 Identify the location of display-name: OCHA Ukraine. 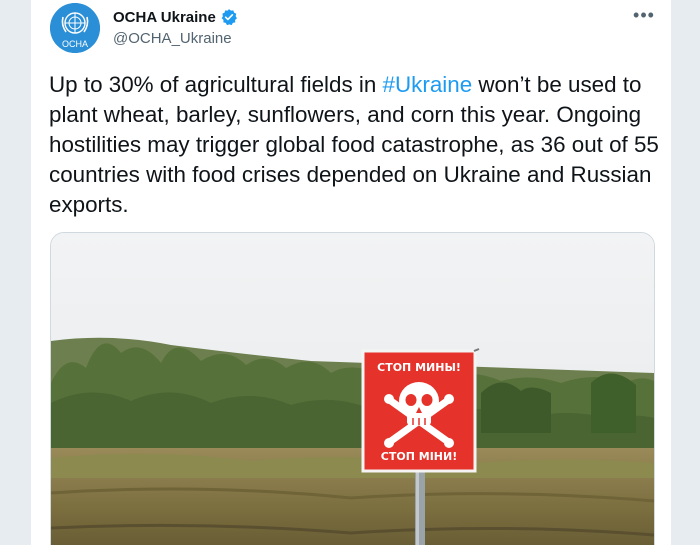
(164, 17).